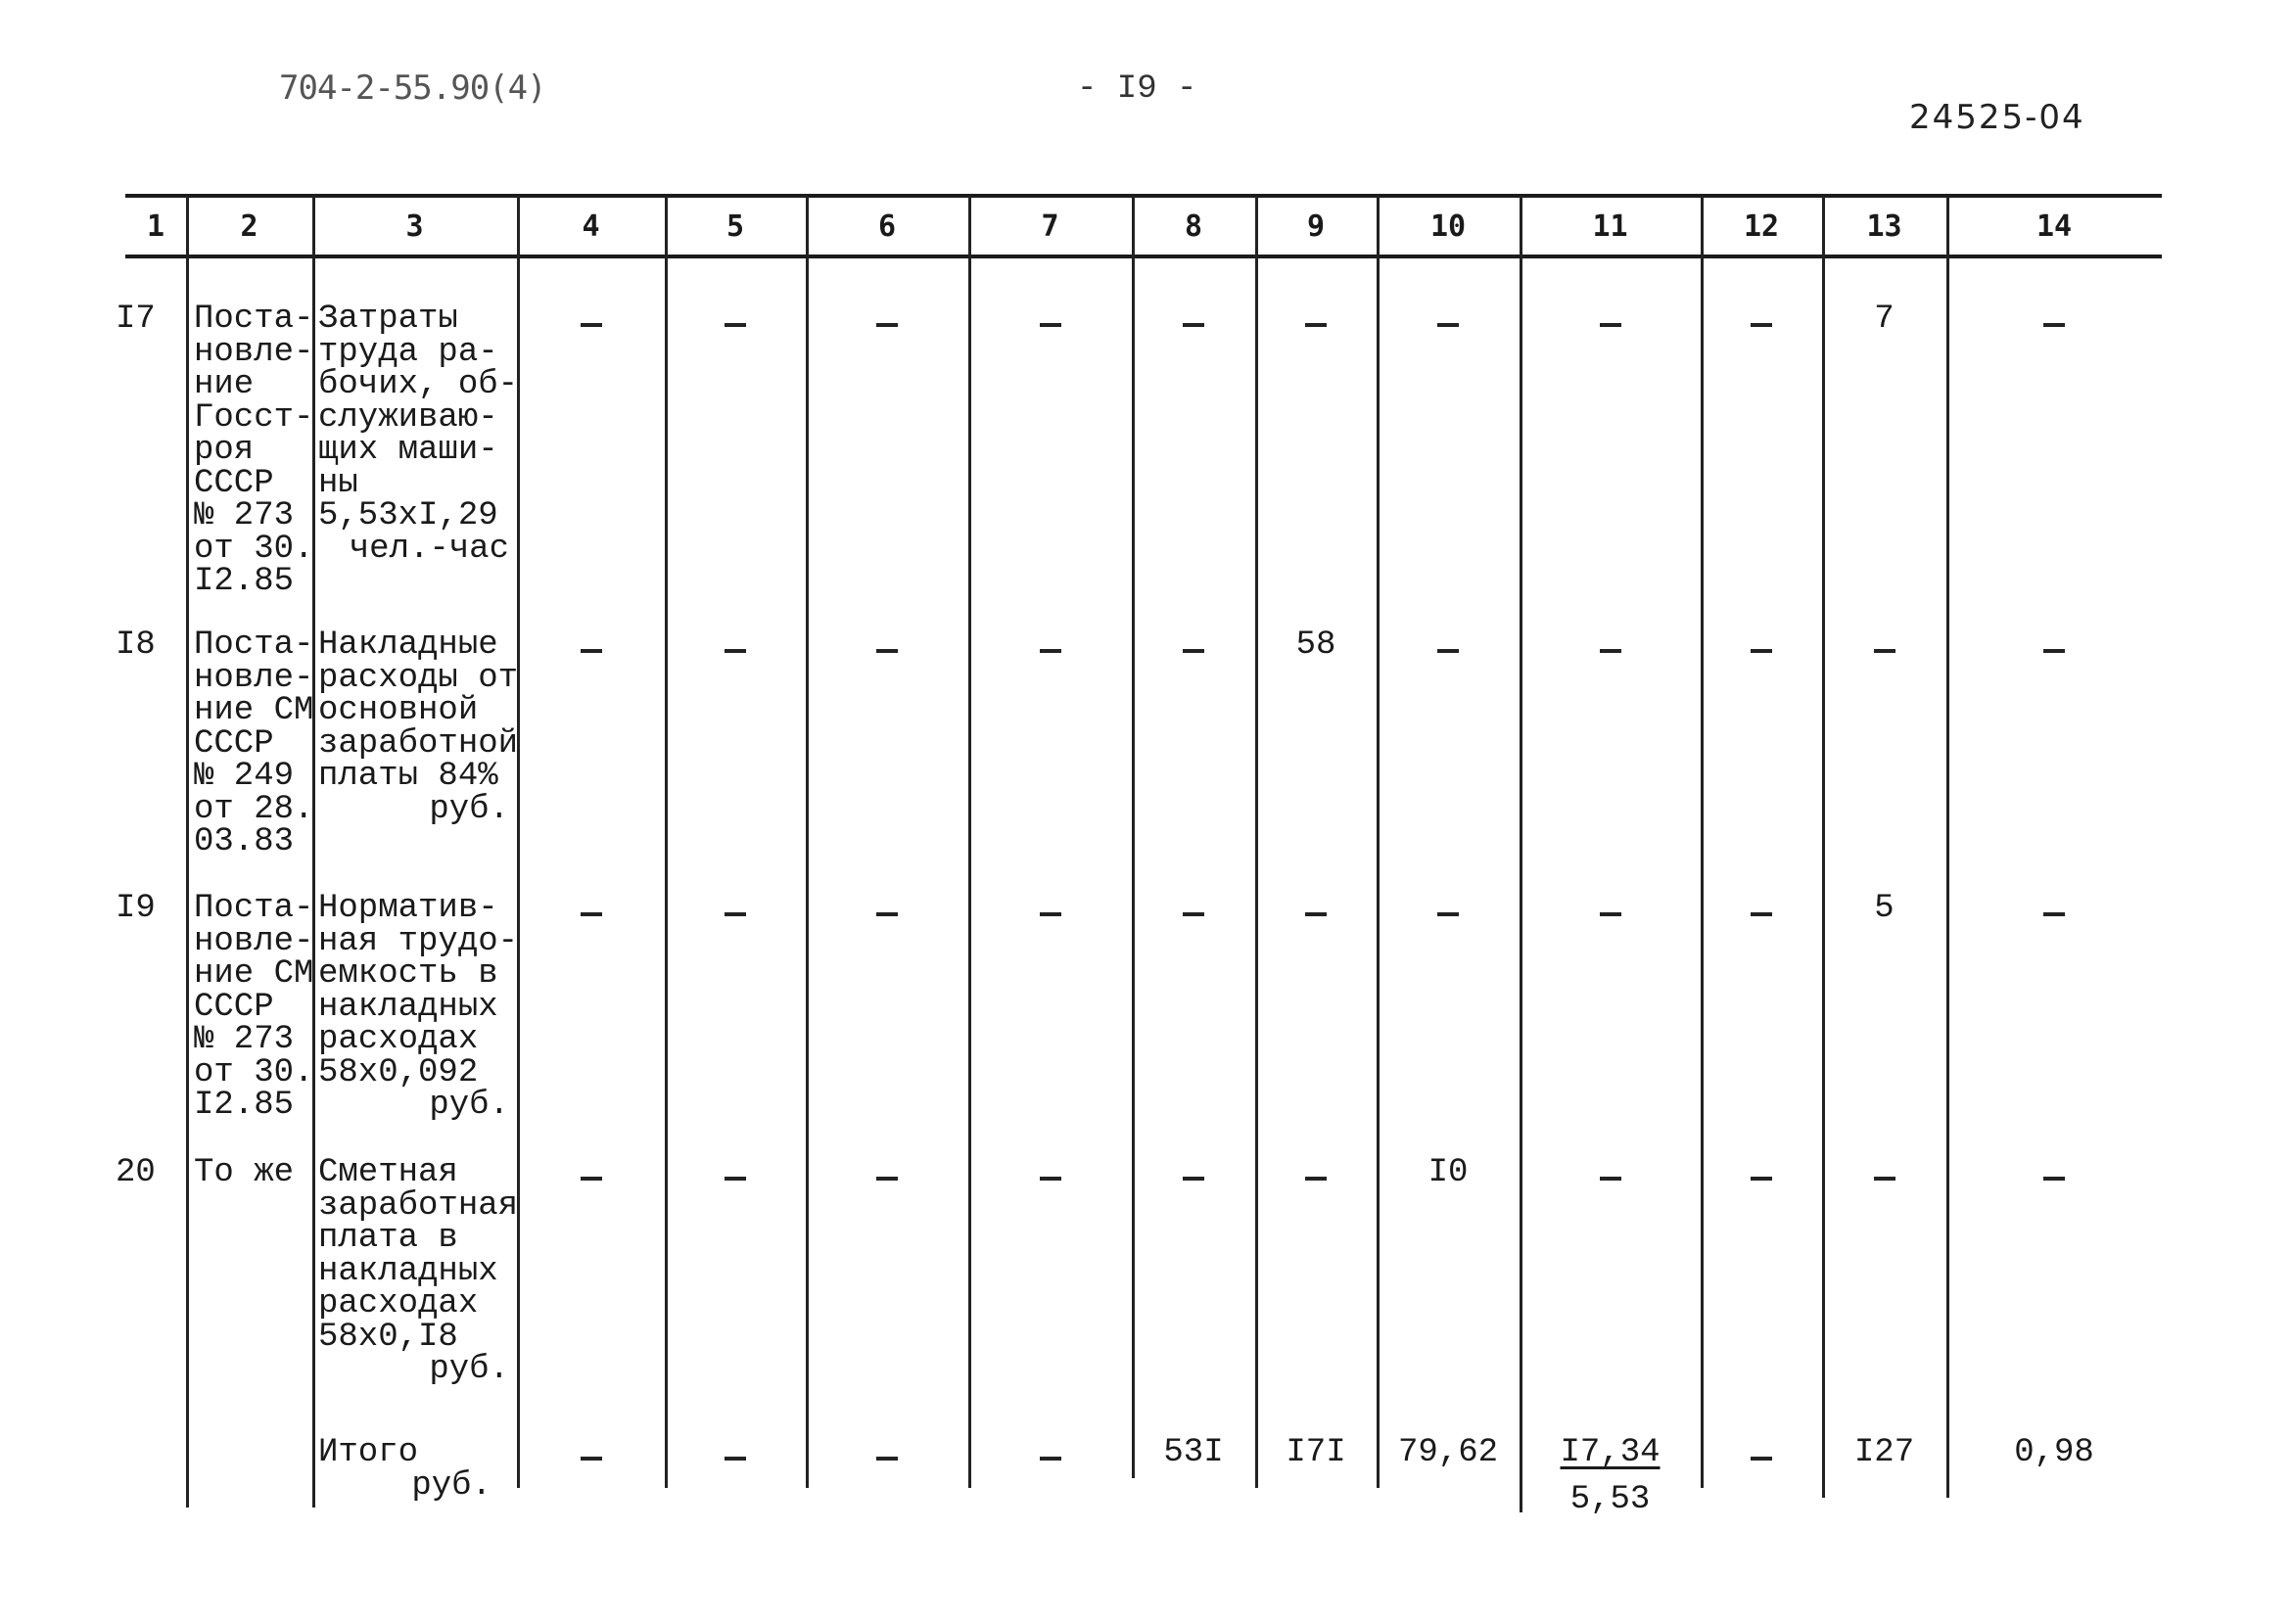  What do you see at coordinates (398, 710) in the screenshot?
I see `description-text: основной` at bounding box center [398, 710].